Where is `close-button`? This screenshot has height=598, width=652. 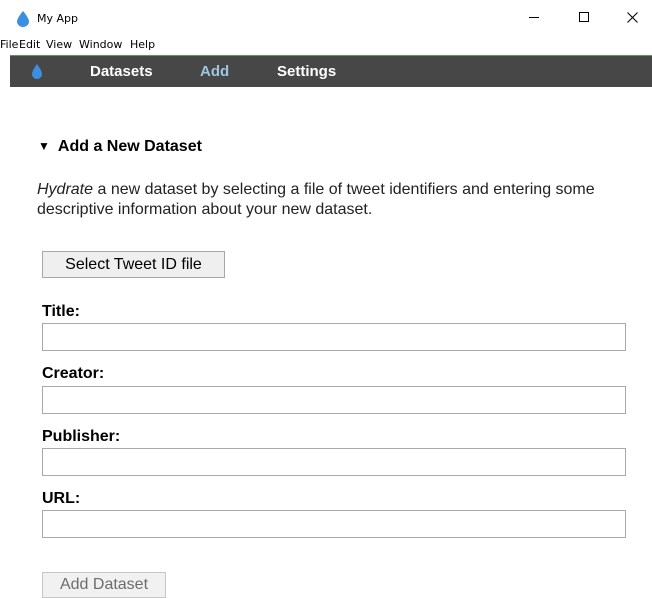
close-button is located at coordinates (632, 17).